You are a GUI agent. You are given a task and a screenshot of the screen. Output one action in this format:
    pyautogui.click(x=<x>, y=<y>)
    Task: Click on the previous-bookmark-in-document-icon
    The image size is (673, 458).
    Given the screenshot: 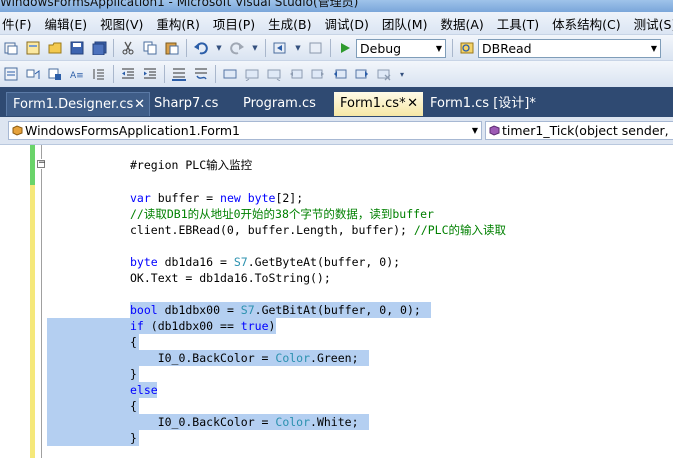 What is the action you would take?
    pyautogui.click(x=340, y=74)
    